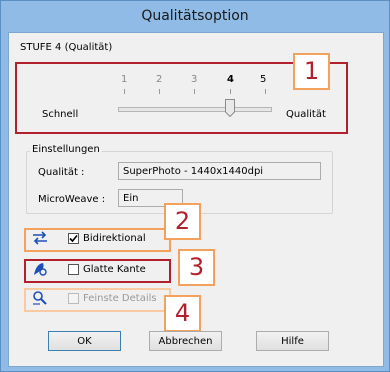  I want to click on smooth-edges-label: Glatte Kante, so click(114, 269).